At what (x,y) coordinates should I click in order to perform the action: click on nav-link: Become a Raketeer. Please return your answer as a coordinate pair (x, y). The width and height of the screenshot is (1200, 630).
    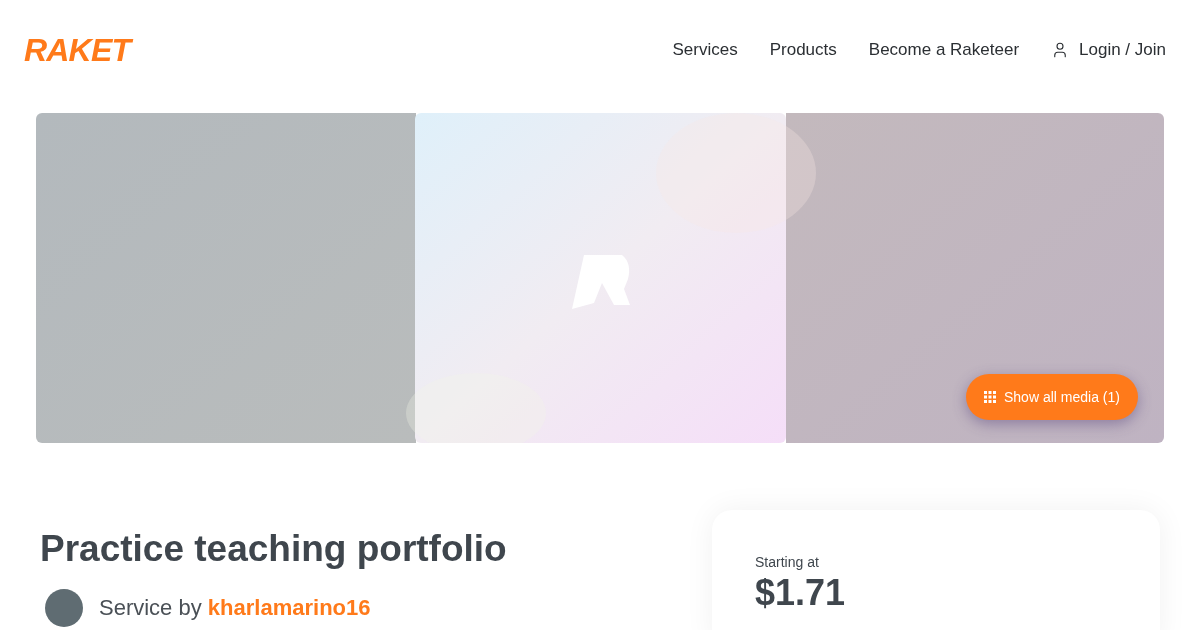
    Looking at the image, I should click on (944, 50).